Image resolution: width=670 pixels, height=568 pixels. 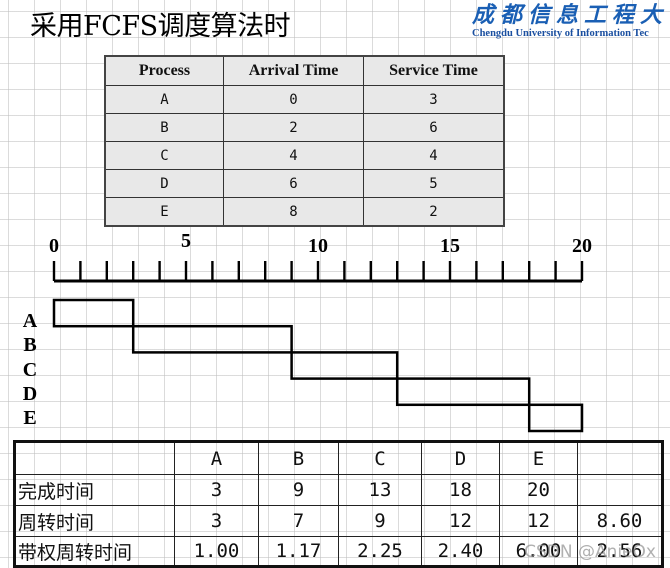 I want to click on gantt-bar-d, so click(x=463, y=392).